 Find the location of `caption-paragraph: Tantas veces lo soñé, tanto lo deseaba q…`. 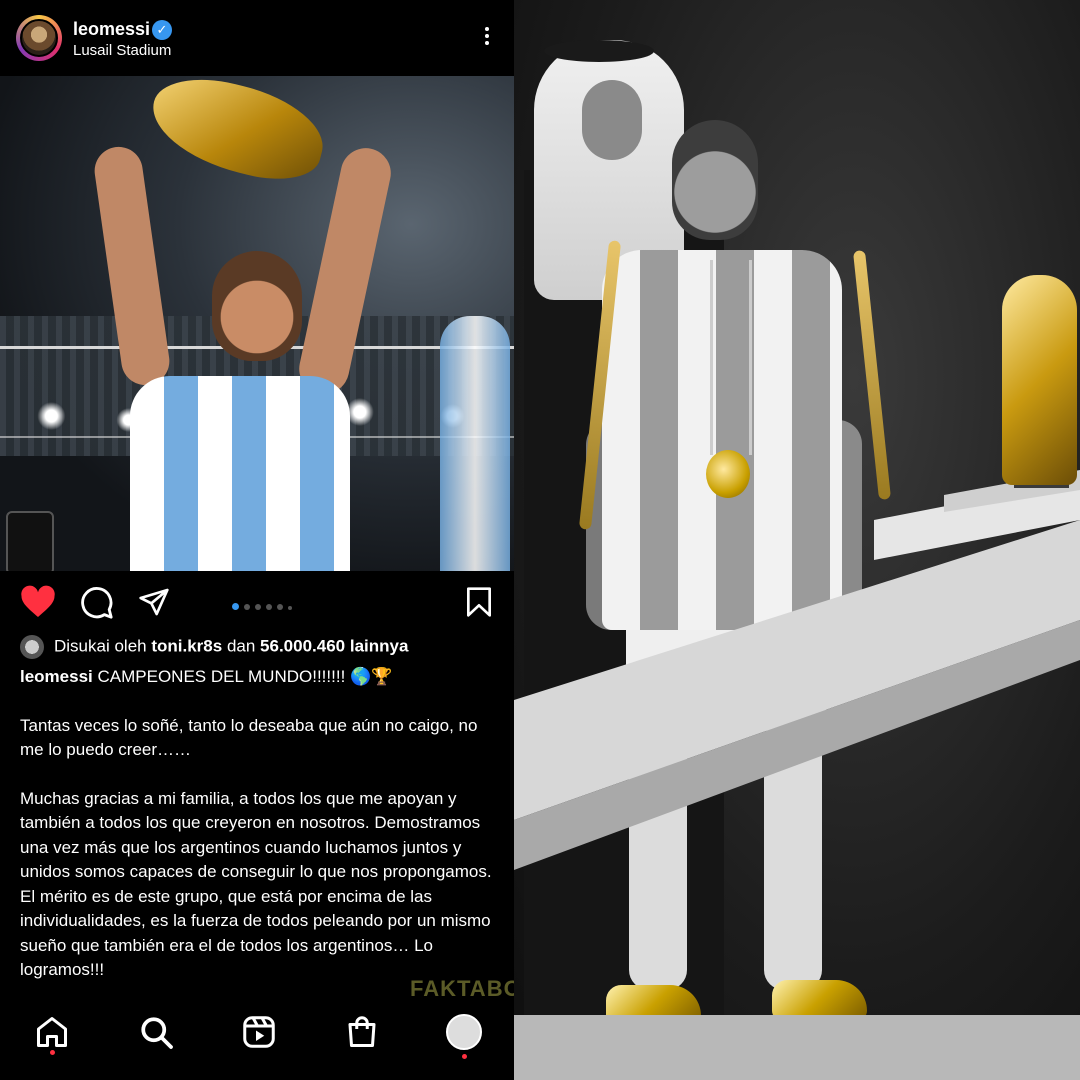

caption-paragraph: Tantas veces lo soñé, tanto lo deseaba q… is located at coordinates (249, 737).